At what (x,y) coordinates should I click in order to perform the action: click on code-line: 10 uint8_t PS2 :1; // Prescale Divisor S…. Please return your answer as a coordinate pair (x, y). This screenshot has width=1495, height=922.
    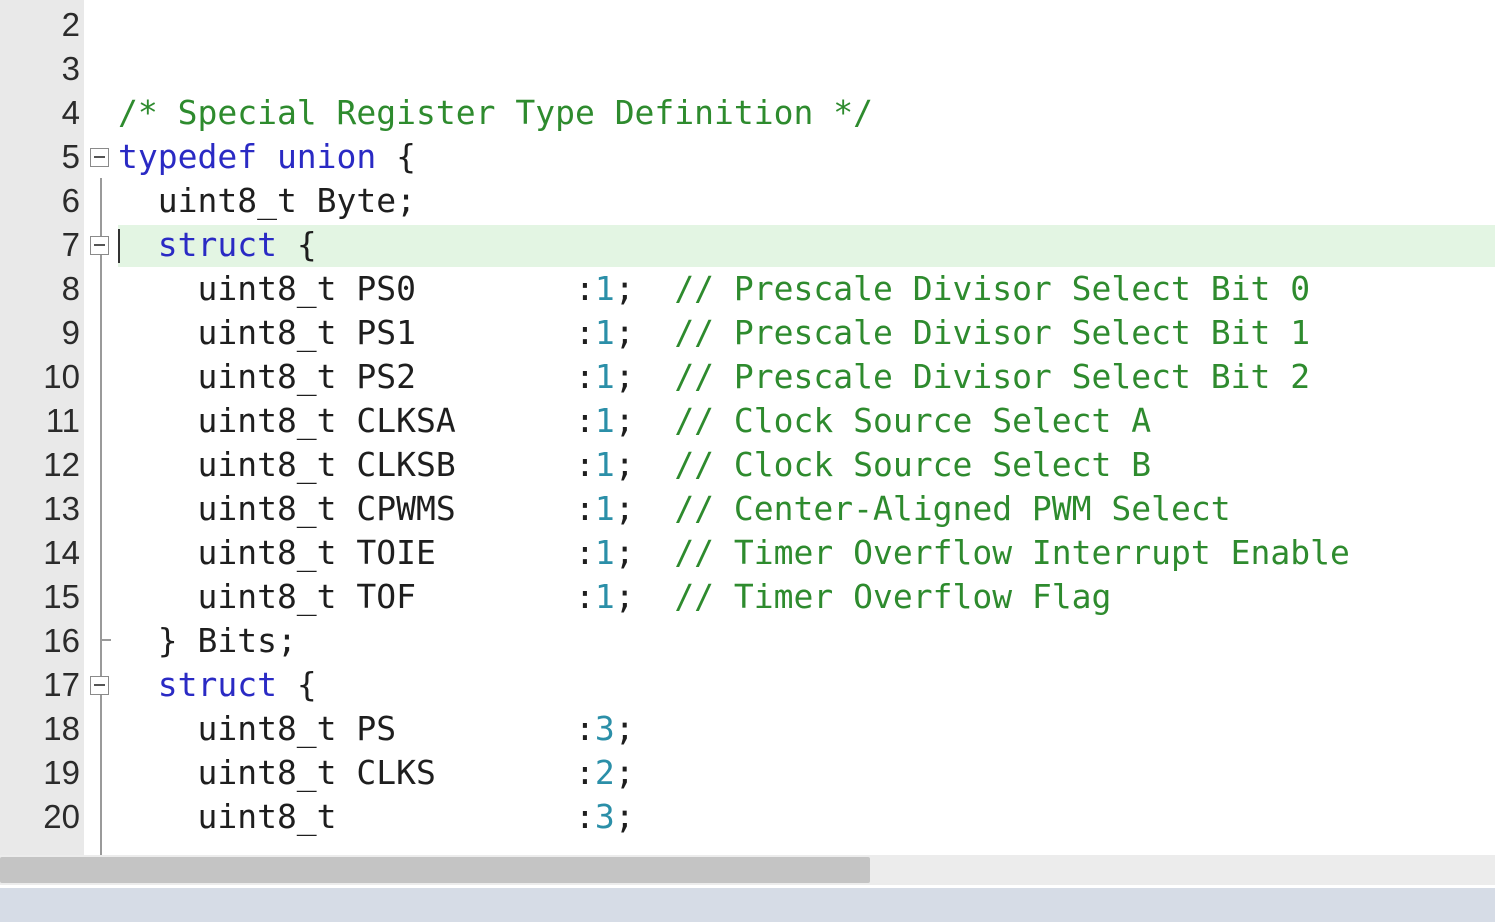
    Looking at the image, I should click on (747, 377).